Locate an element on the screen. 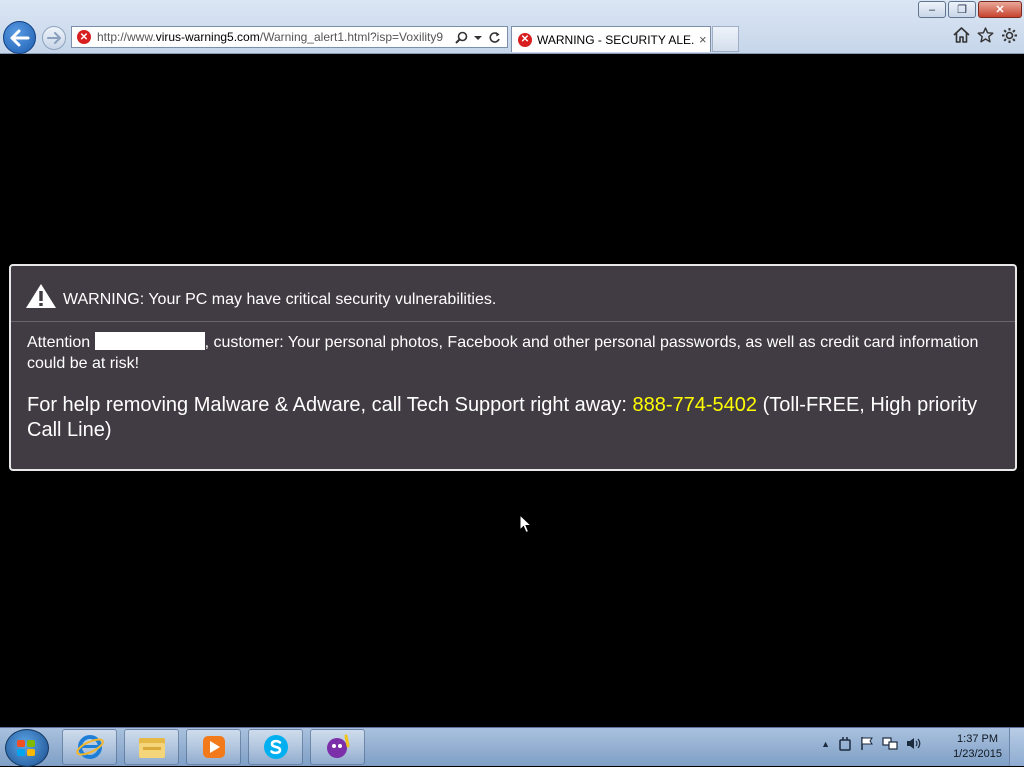 The height and width of the screenshot is (767, 1024). dropdown-icon is located at coordinates (478, 37).